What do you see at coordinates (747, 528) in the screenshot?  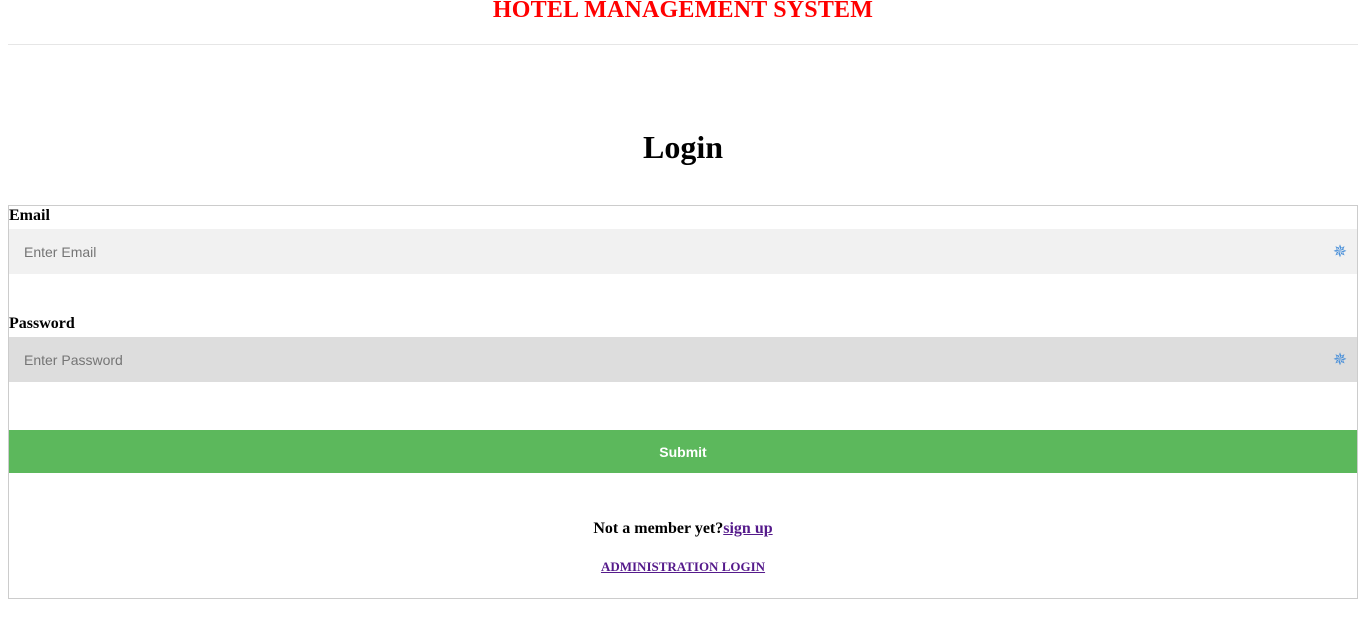 I see `signup-link: sign up` at bounding box center [747, 528].